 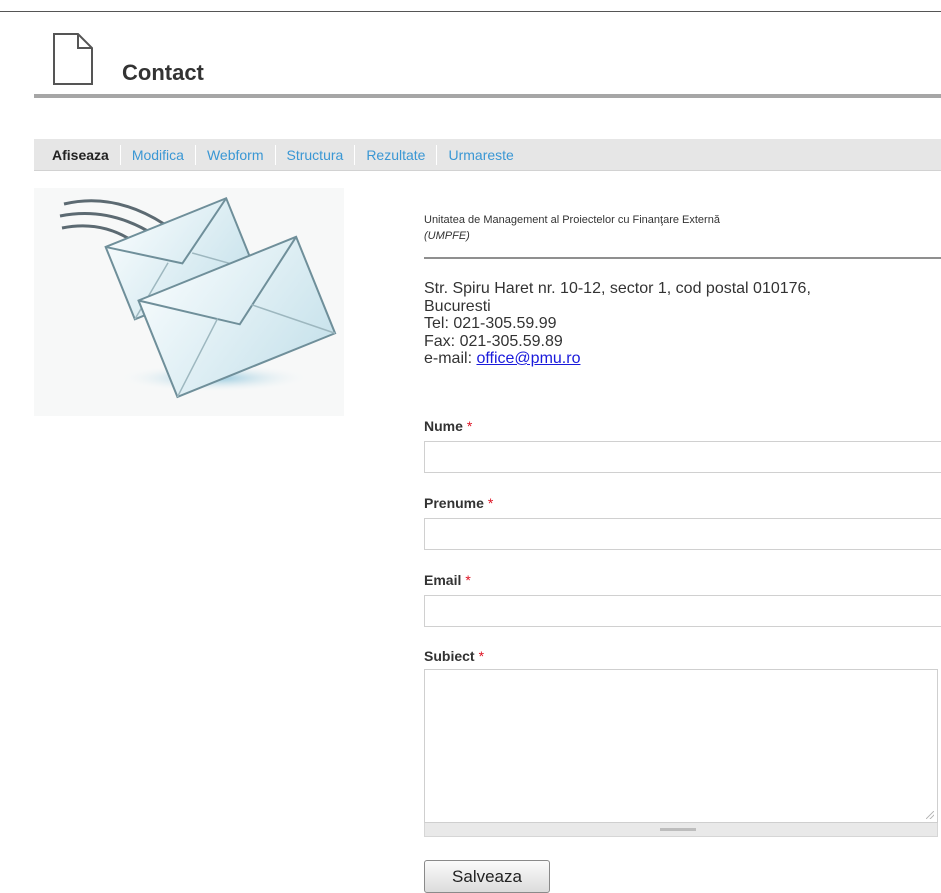 What do you see at coordinates (487, 876) in the screenshot?
I see `save-button: Salveaza` at bounding box center [487, 876].